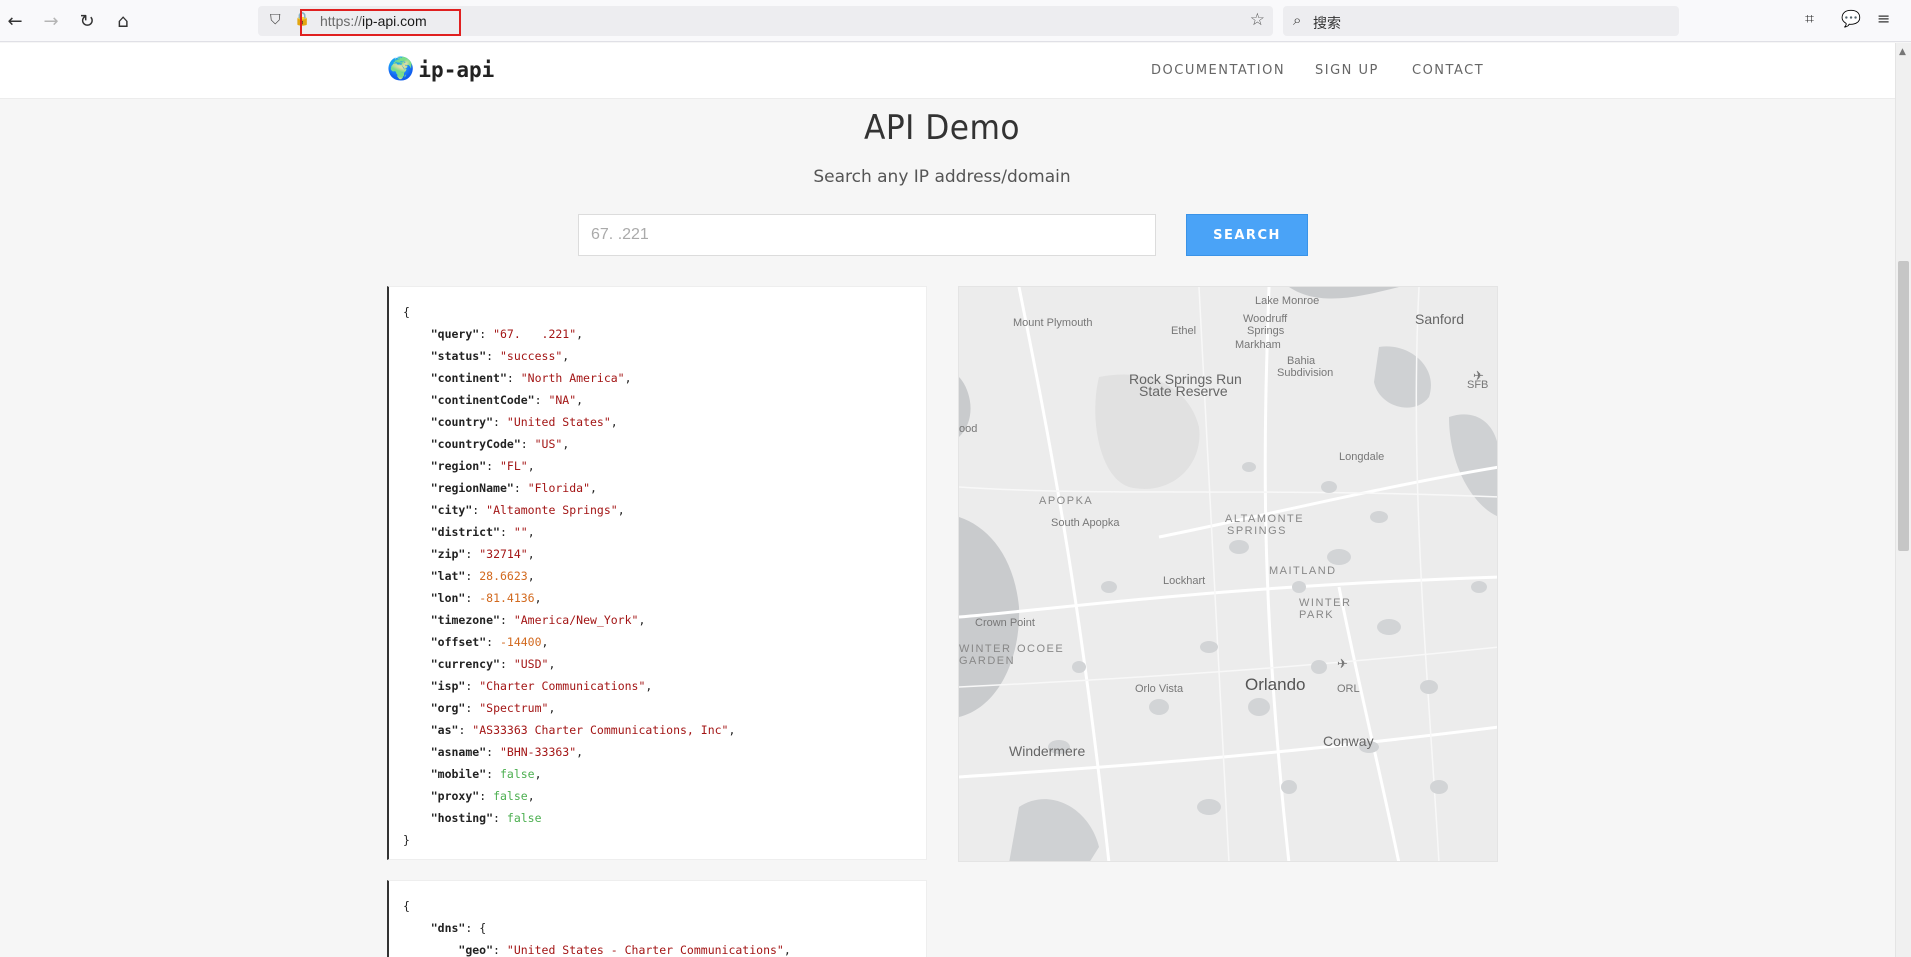 The width and height of the screenshot is (1911, 957). I want to click on map-place-label: GARDEN, so click(987, 661).